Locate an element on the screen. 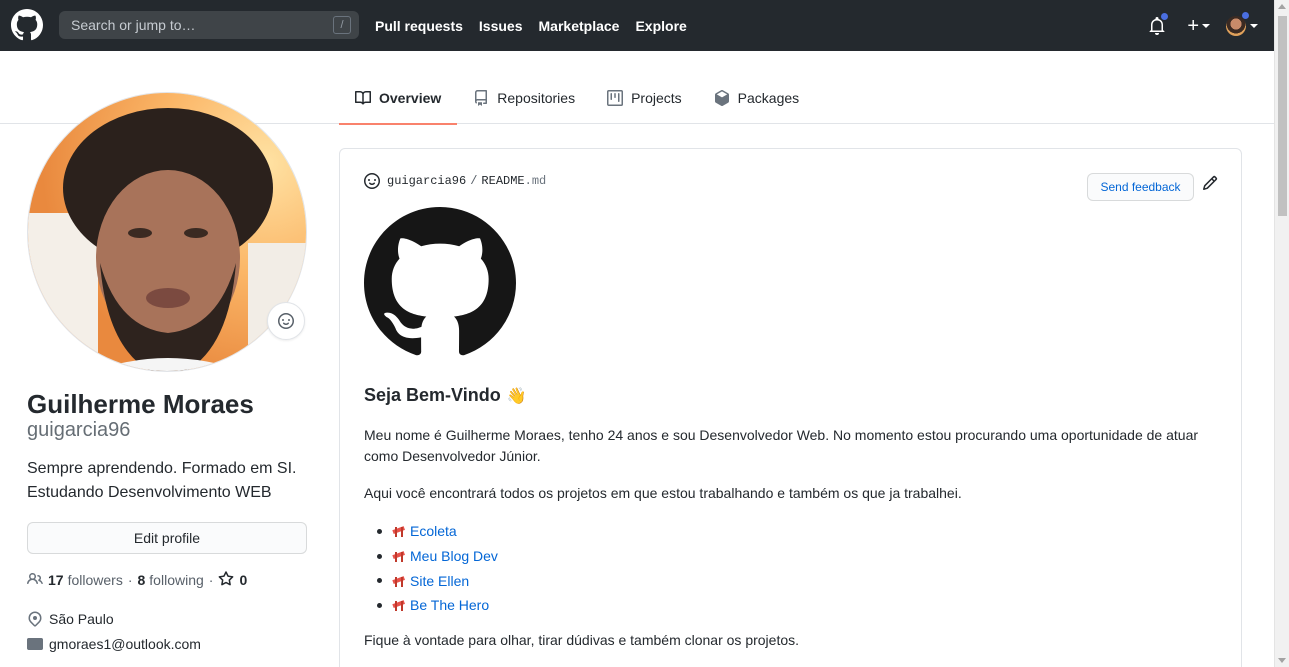 The width and height of the screenshot is (1289, 667). bio-line: Sempre aprendendo. Formado em SI. is located at coordinates (162, 468).